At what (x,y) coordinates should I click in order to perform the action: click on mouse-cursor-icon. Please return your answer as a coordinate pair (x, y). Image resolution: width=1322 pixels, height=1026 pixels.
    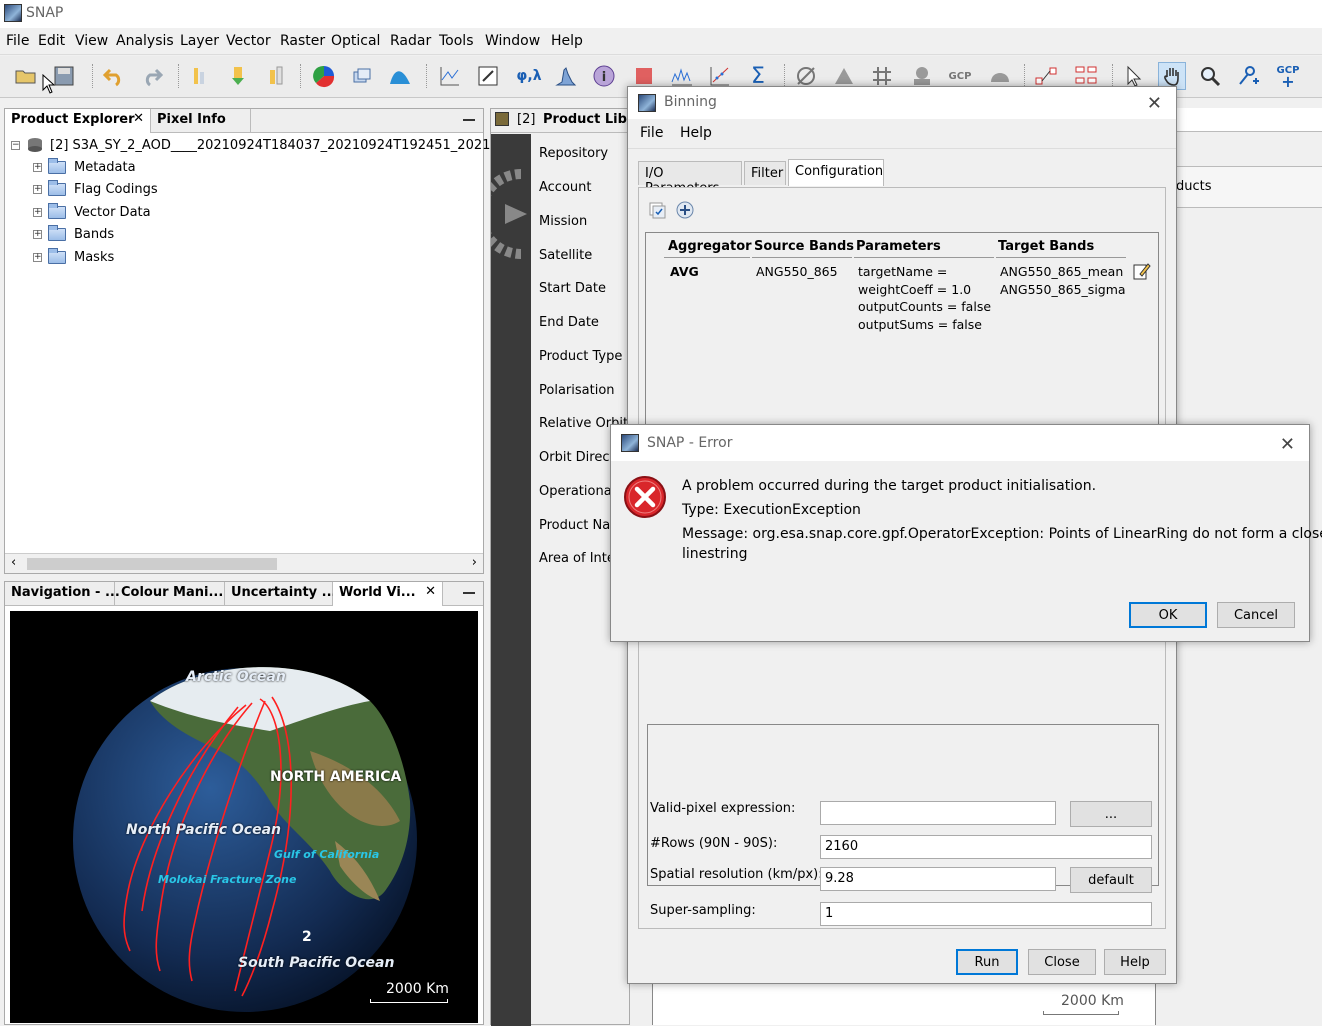
    Looking at the image, I should click on (49, 84).